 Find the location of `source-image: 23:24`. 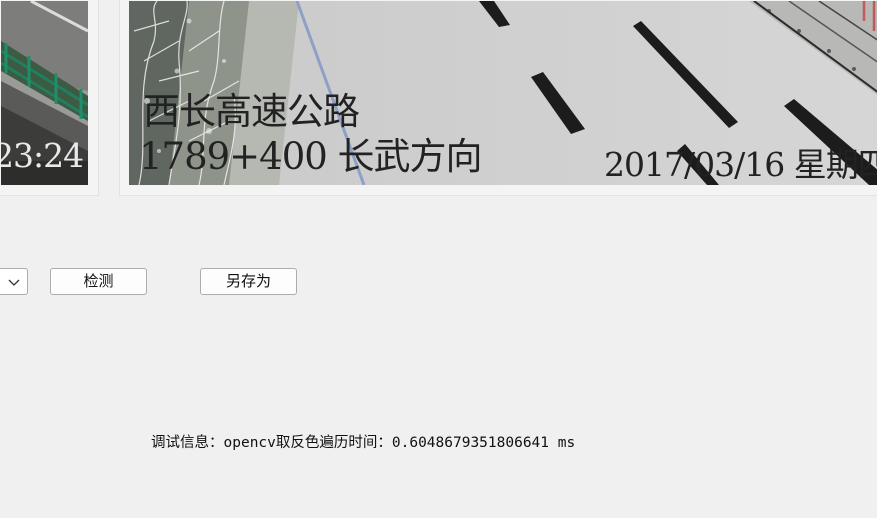

source-image: 23:24 is located at coordinates (44, 93).